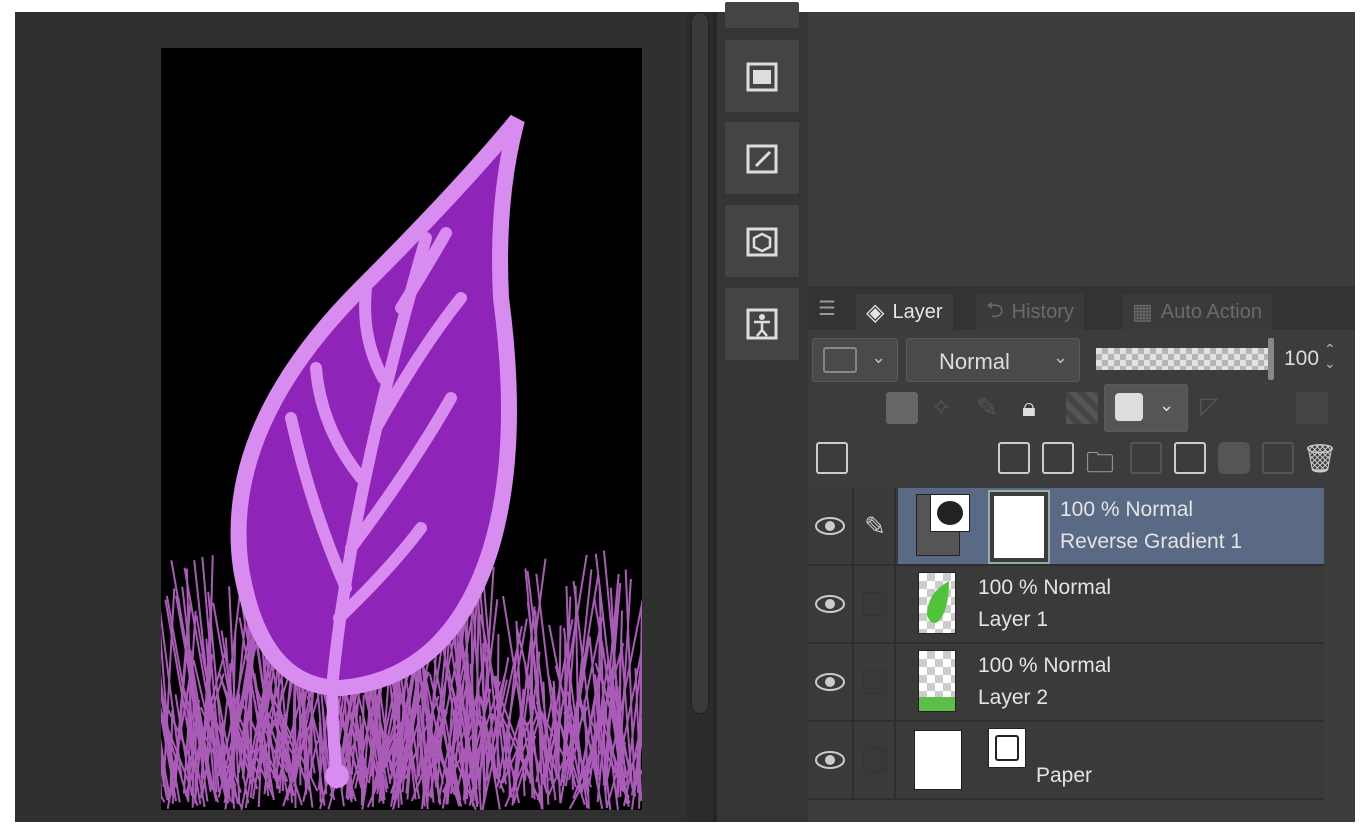 The height and width of the screenshot is (833, 1368). What do you see at coordinates (1146, 458) in the screenshot?
I see `transfer-to-lower-layer-icon` at bounding box center [1146, 458].